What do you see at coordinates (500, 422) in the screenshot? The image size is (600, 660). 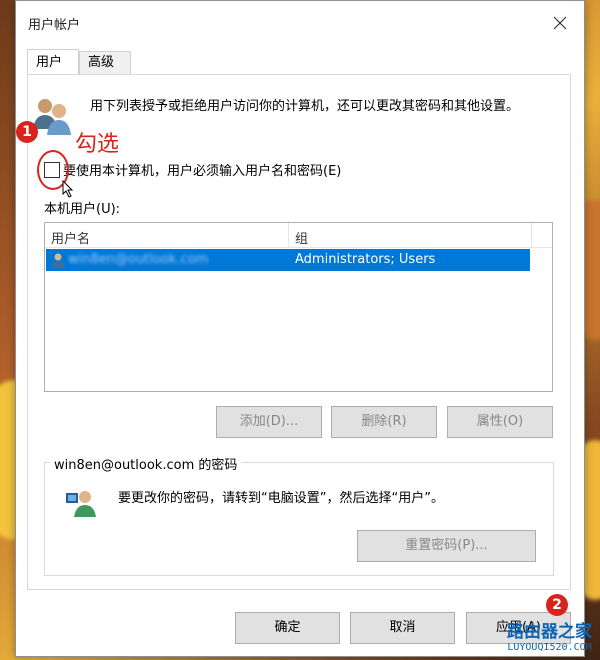 I see `properties-button: 属性(O)` at bounding box center [500, 422].